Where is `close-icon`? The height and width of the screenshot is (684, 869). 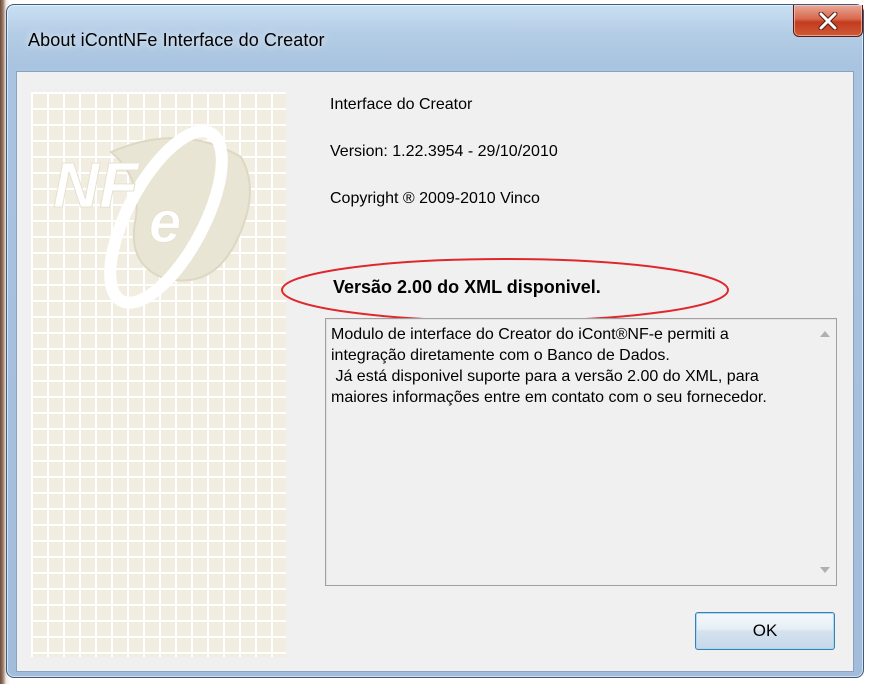
close-icon is located at coordinates (828, 20).